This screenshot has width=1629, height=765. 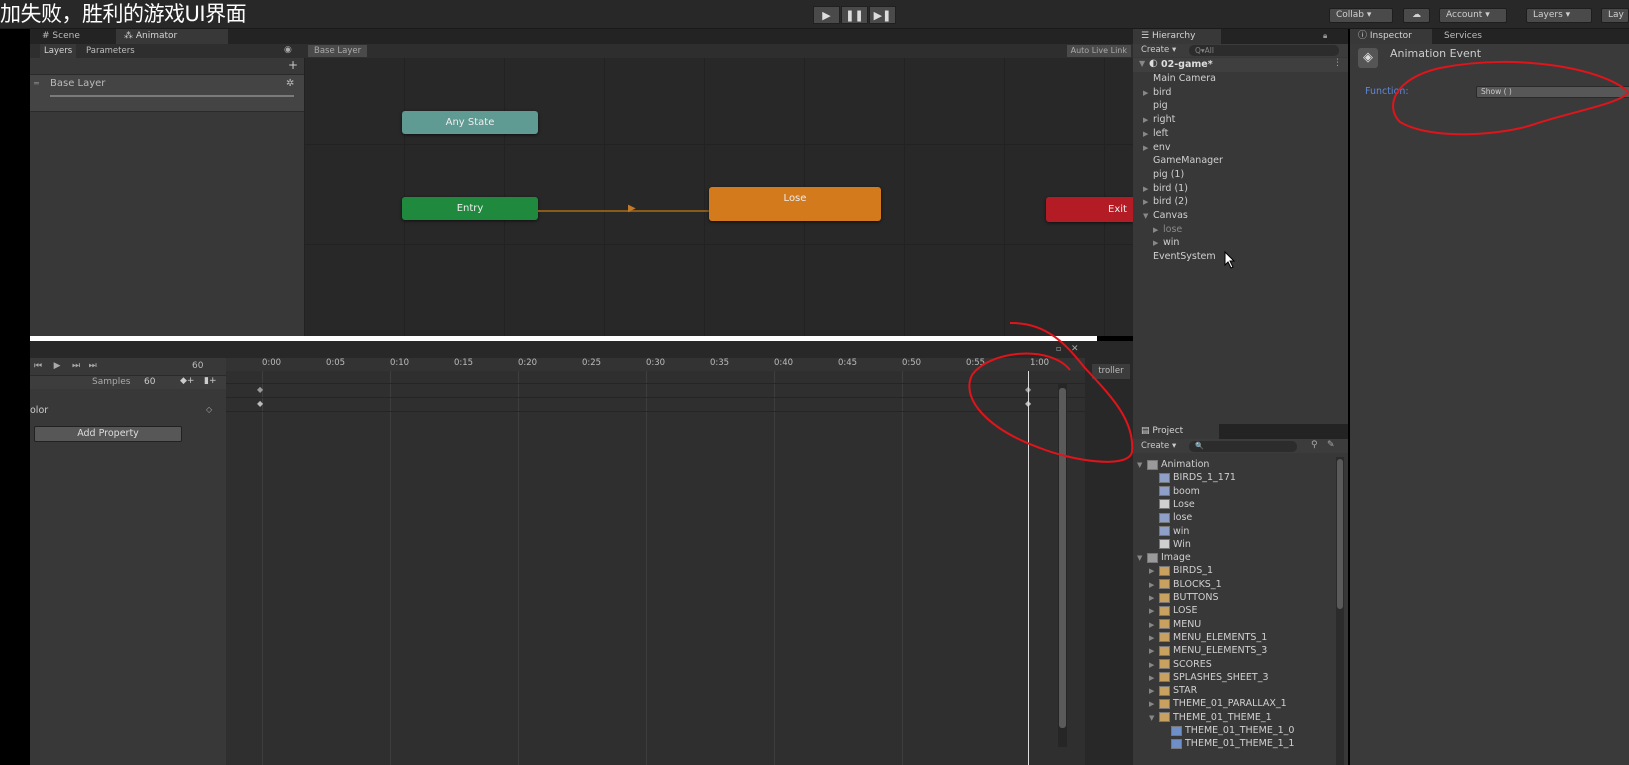 I want to click on project-item: ▶ MENU_ELEMENTS_1, so click(x=1200, y=637).